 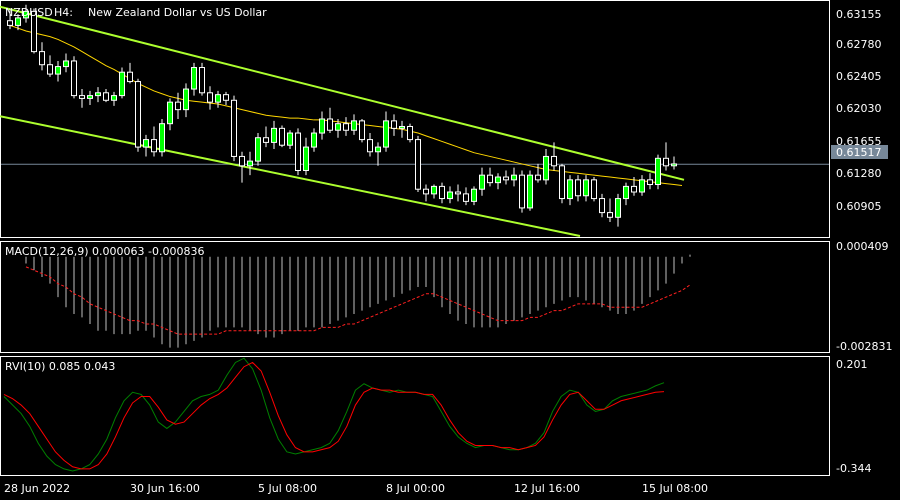 What do you see at coordinates (60, 366) in the screenshot?
I see `rvi-title: RVI(10) 0.085 0.043` at bounding box center [60, 366].